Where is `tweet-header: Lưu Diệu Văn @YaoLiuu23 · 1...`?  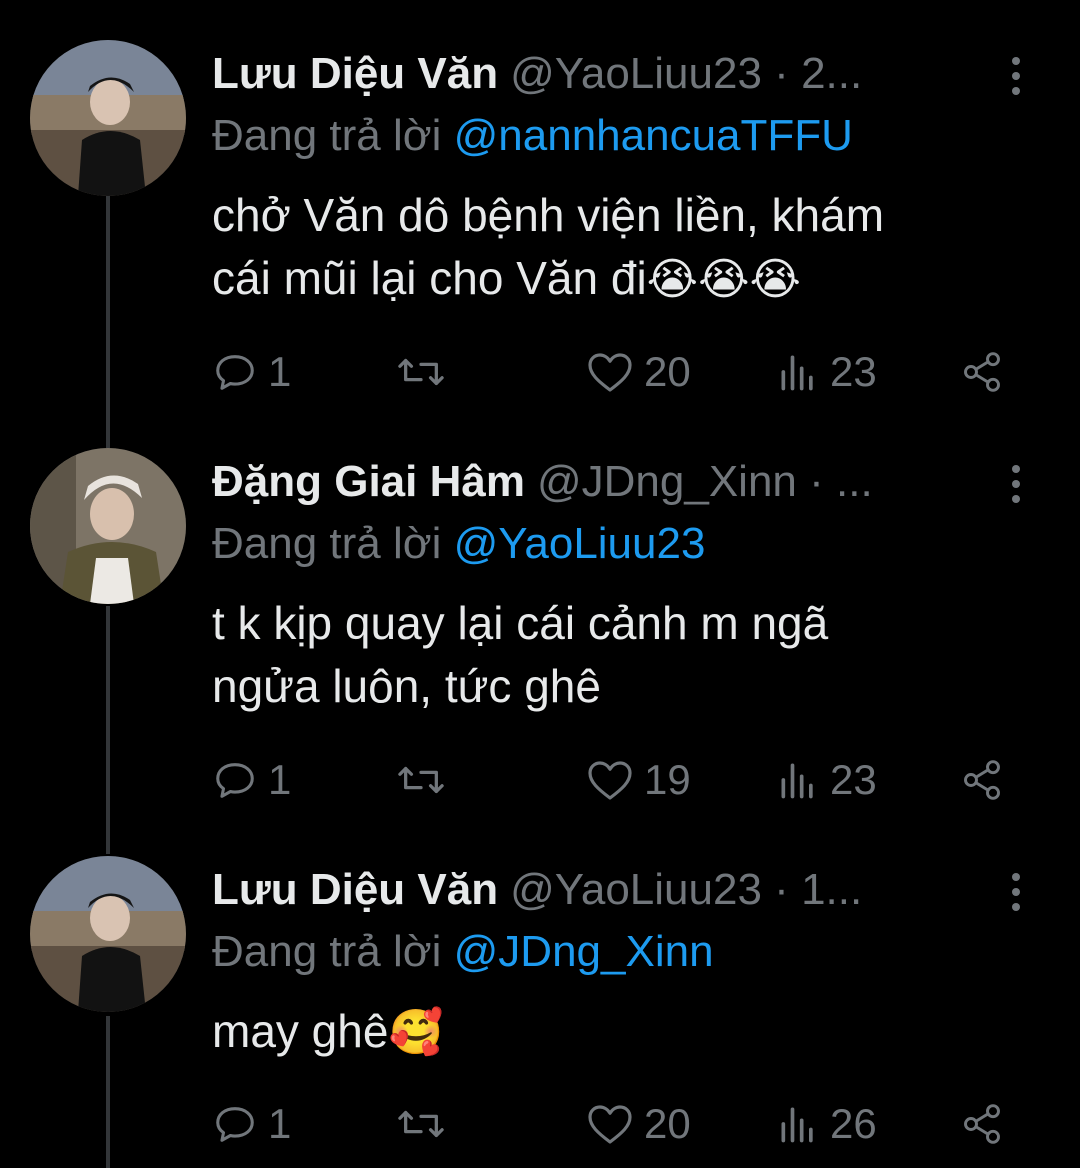 tweet-header: Lưu Diệu Văn @YaoLiuu23 · 1... is located at coordinates (602, 890).